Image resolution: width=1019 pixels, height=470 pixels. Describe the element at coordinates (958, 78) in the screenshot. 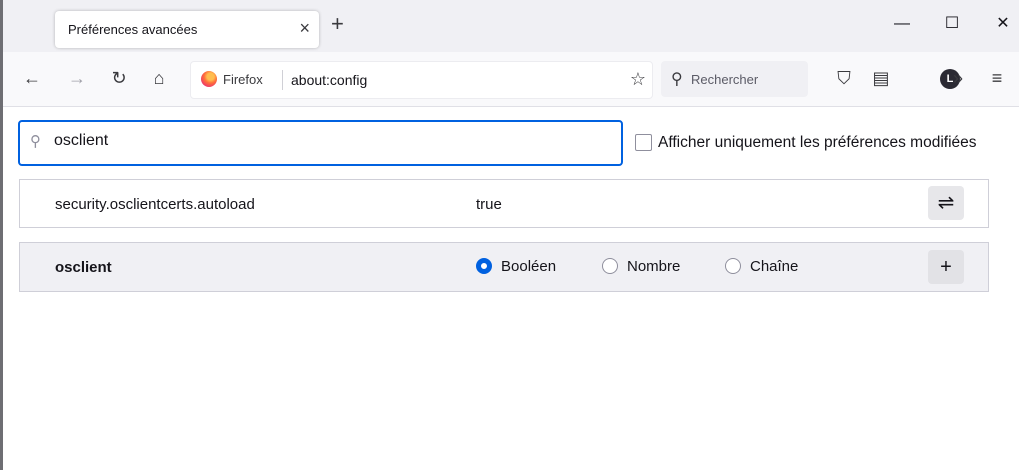

I see `overflow-menu-icon: »` at that location.